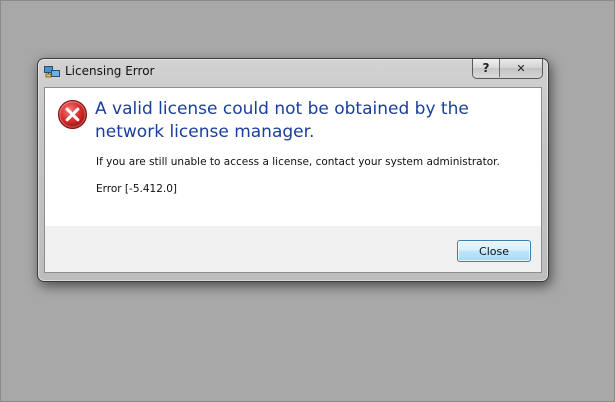  What do you see at coordinates (136, 189) in the screenshot?
I see `error-code: Error [-5.412.0]` at bounding box center [136, 189].